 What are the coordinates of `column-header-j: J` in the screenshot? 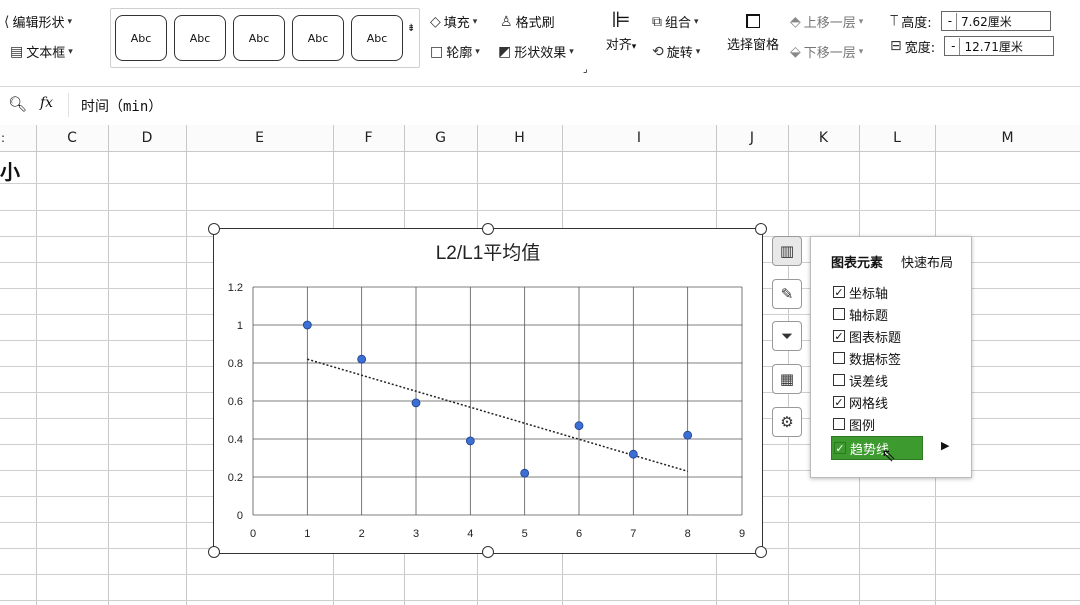 It's located at (752, 138).